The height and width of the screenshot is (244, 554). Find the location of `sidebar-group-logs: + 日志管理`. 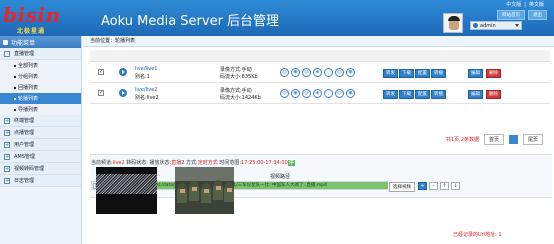

sidebar-group-logs: + 日志管理 is located at coordinates (40, 181).